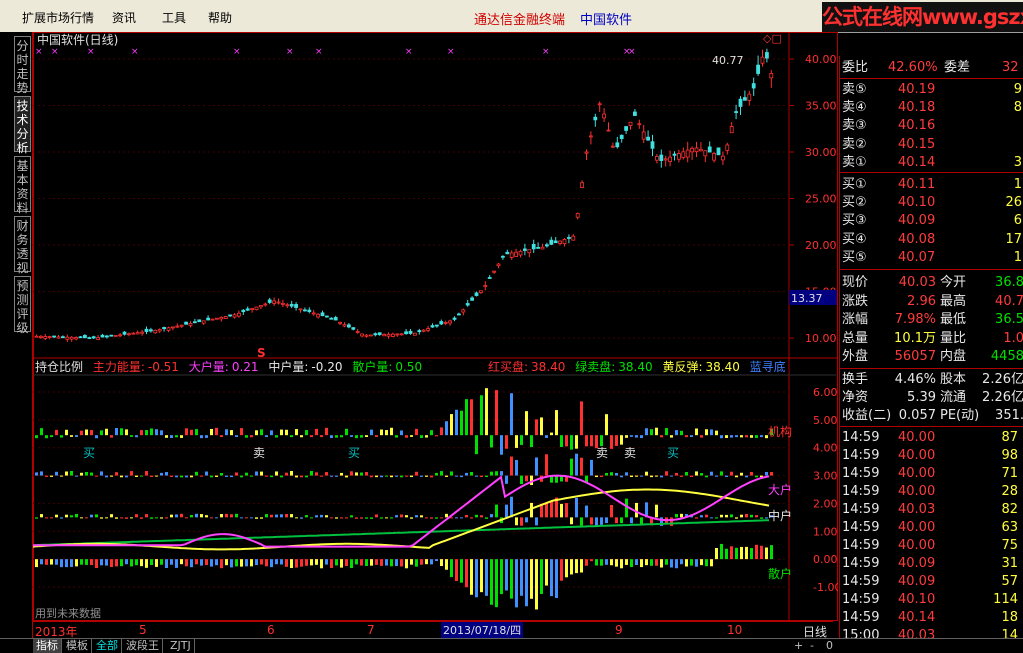  What do you see at coordinates (812, 645) in the screenshot?
I see `zoom-out-button: -` at bounding box center [812, 645].